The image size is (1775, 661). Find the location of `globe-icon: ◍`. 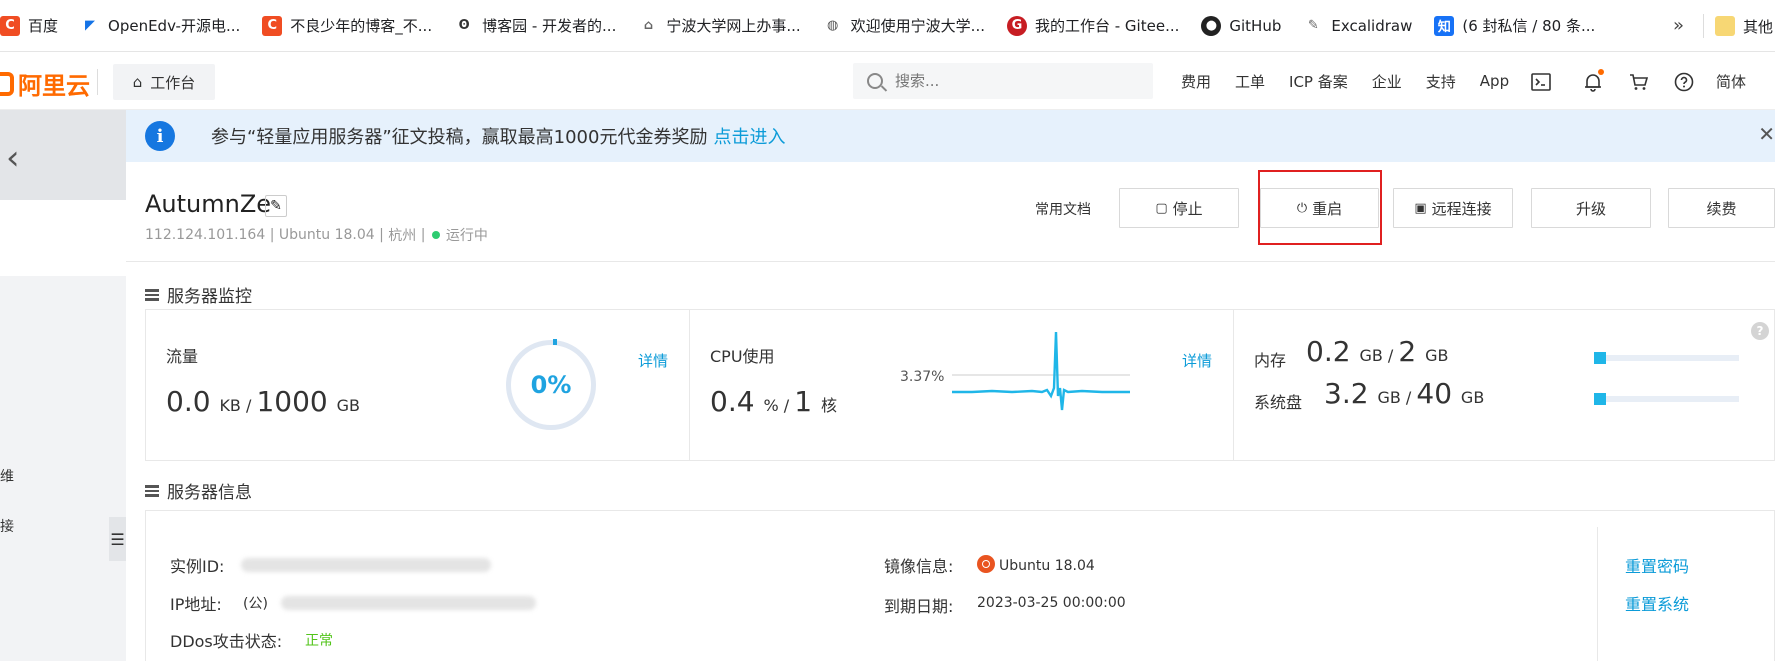

globe-icon: ◍ is located at coordinates (833, 25).